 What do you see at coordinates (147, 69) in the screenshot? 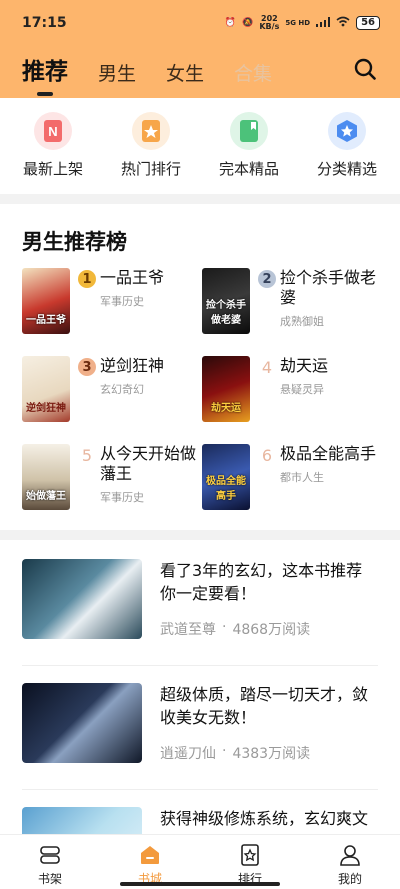
I see `top-tabs: 推荐 男生 女生 合集` at bounding box center [147, 69].